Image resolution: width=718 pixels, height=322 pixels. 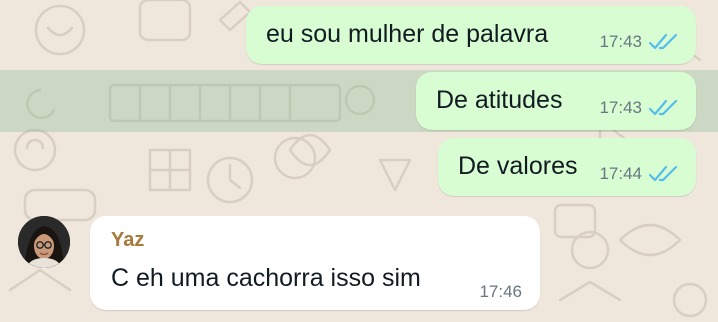 I want to click on outgoing-message-bubble: eu sou mulher de palavra 17:43, so click(x=471, y=35).